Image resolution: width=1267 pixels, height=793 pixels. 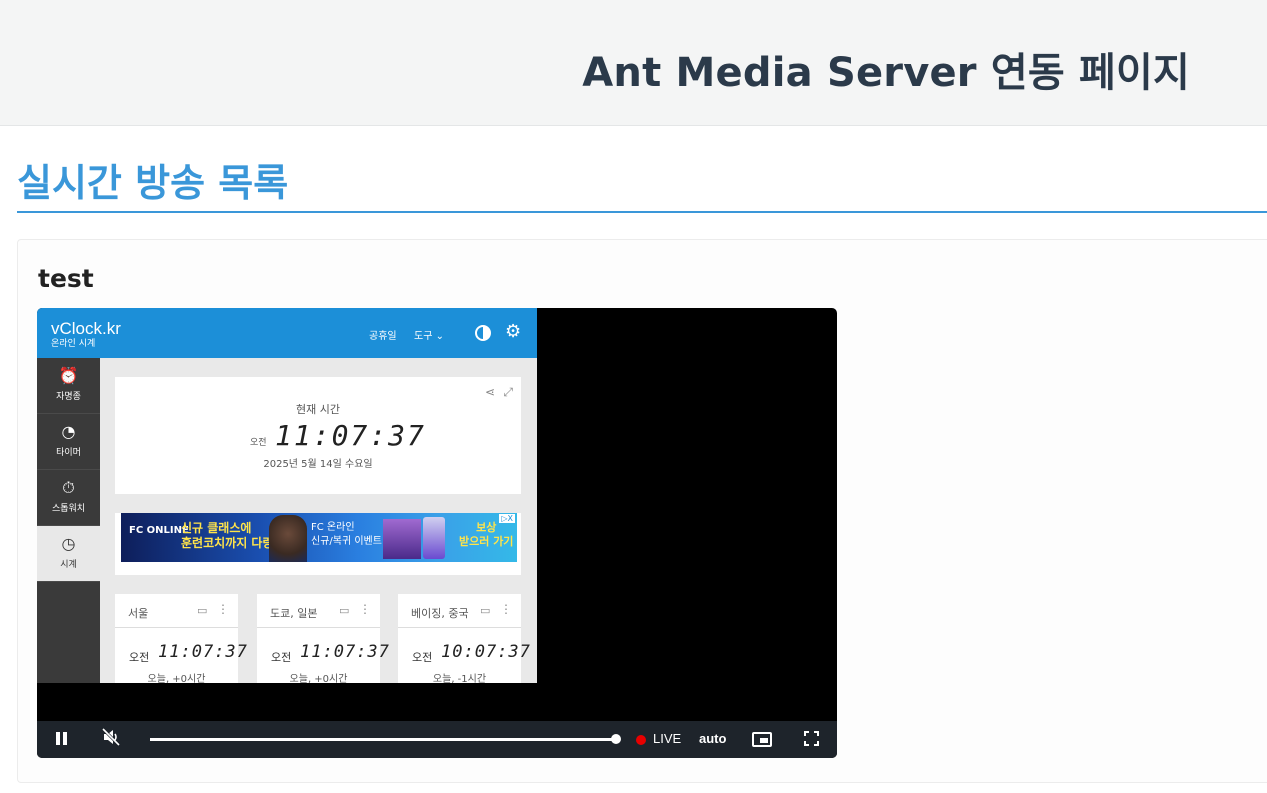 I want to click on pause-button, so click(x=62, y=739).